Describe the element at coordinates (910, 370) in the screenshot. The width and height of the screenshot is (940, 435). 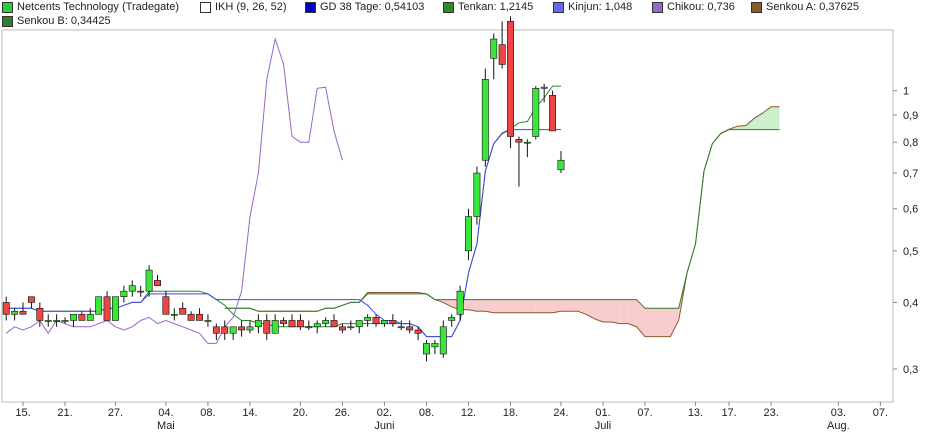
I see `y-tick-label: 0,3` at that location.